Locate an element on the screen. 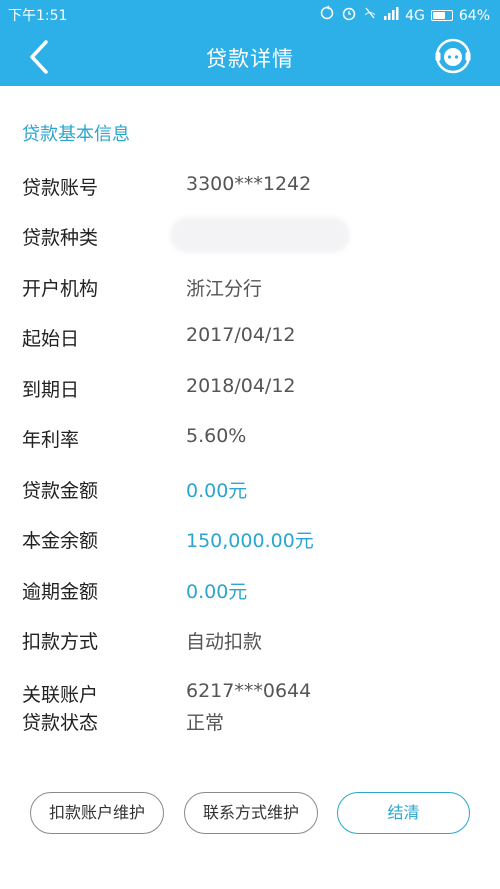  row-loan-amount: 贷款金额 0.00元 is located at coordinates (250, 491).